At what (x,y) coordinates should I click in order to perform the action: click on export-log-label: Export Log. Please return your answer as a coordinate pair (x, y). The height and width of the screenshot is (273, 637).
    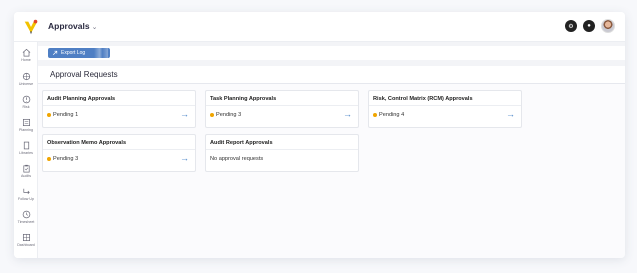
    Looking at the image, I should click on (73, 53).